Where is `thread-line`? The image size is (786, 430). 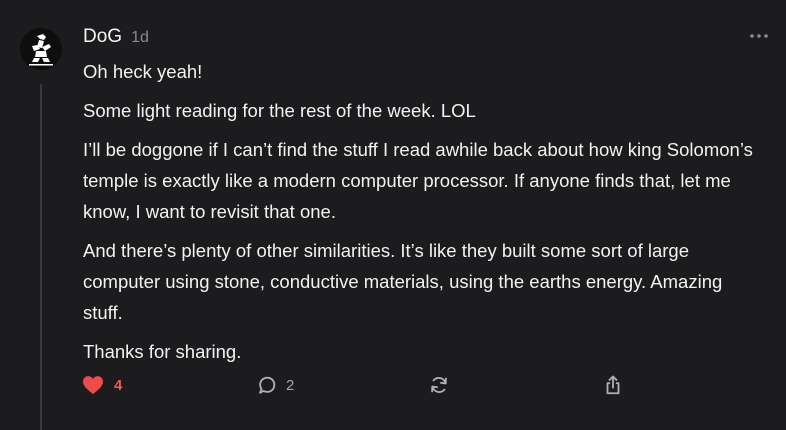 thread-line is located at coordinates (41, 257).